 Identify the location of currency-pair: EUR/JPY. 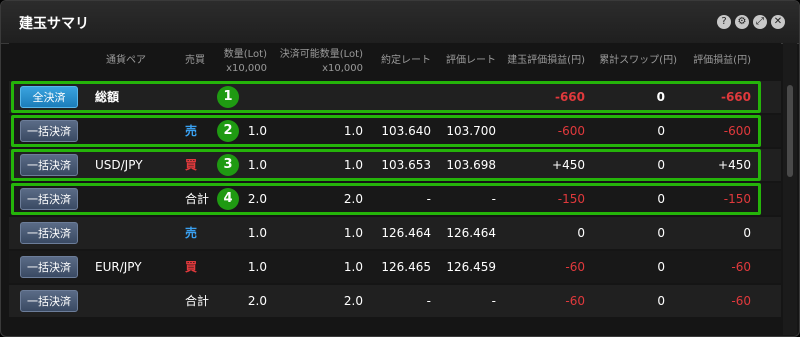
(118, 267).